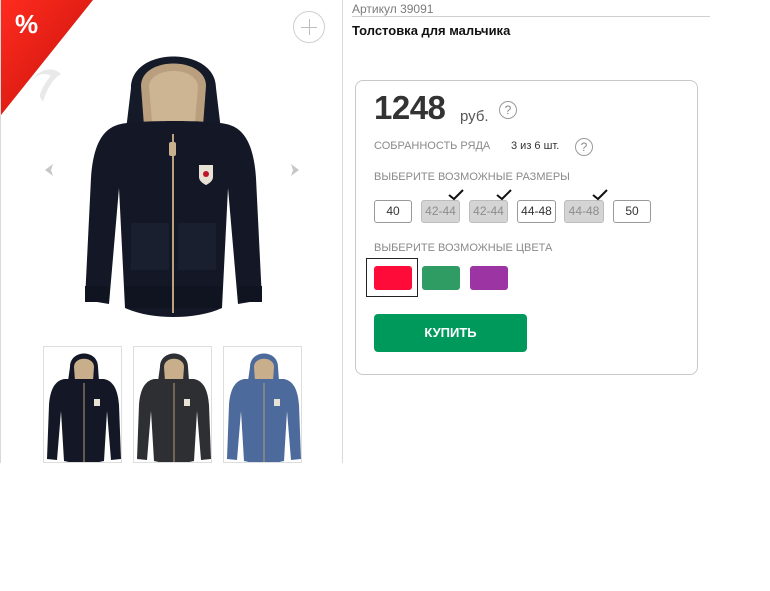 The image size is (770, 591). I want to click on product-title: Толстовка для мальчика, so click(431, 30).